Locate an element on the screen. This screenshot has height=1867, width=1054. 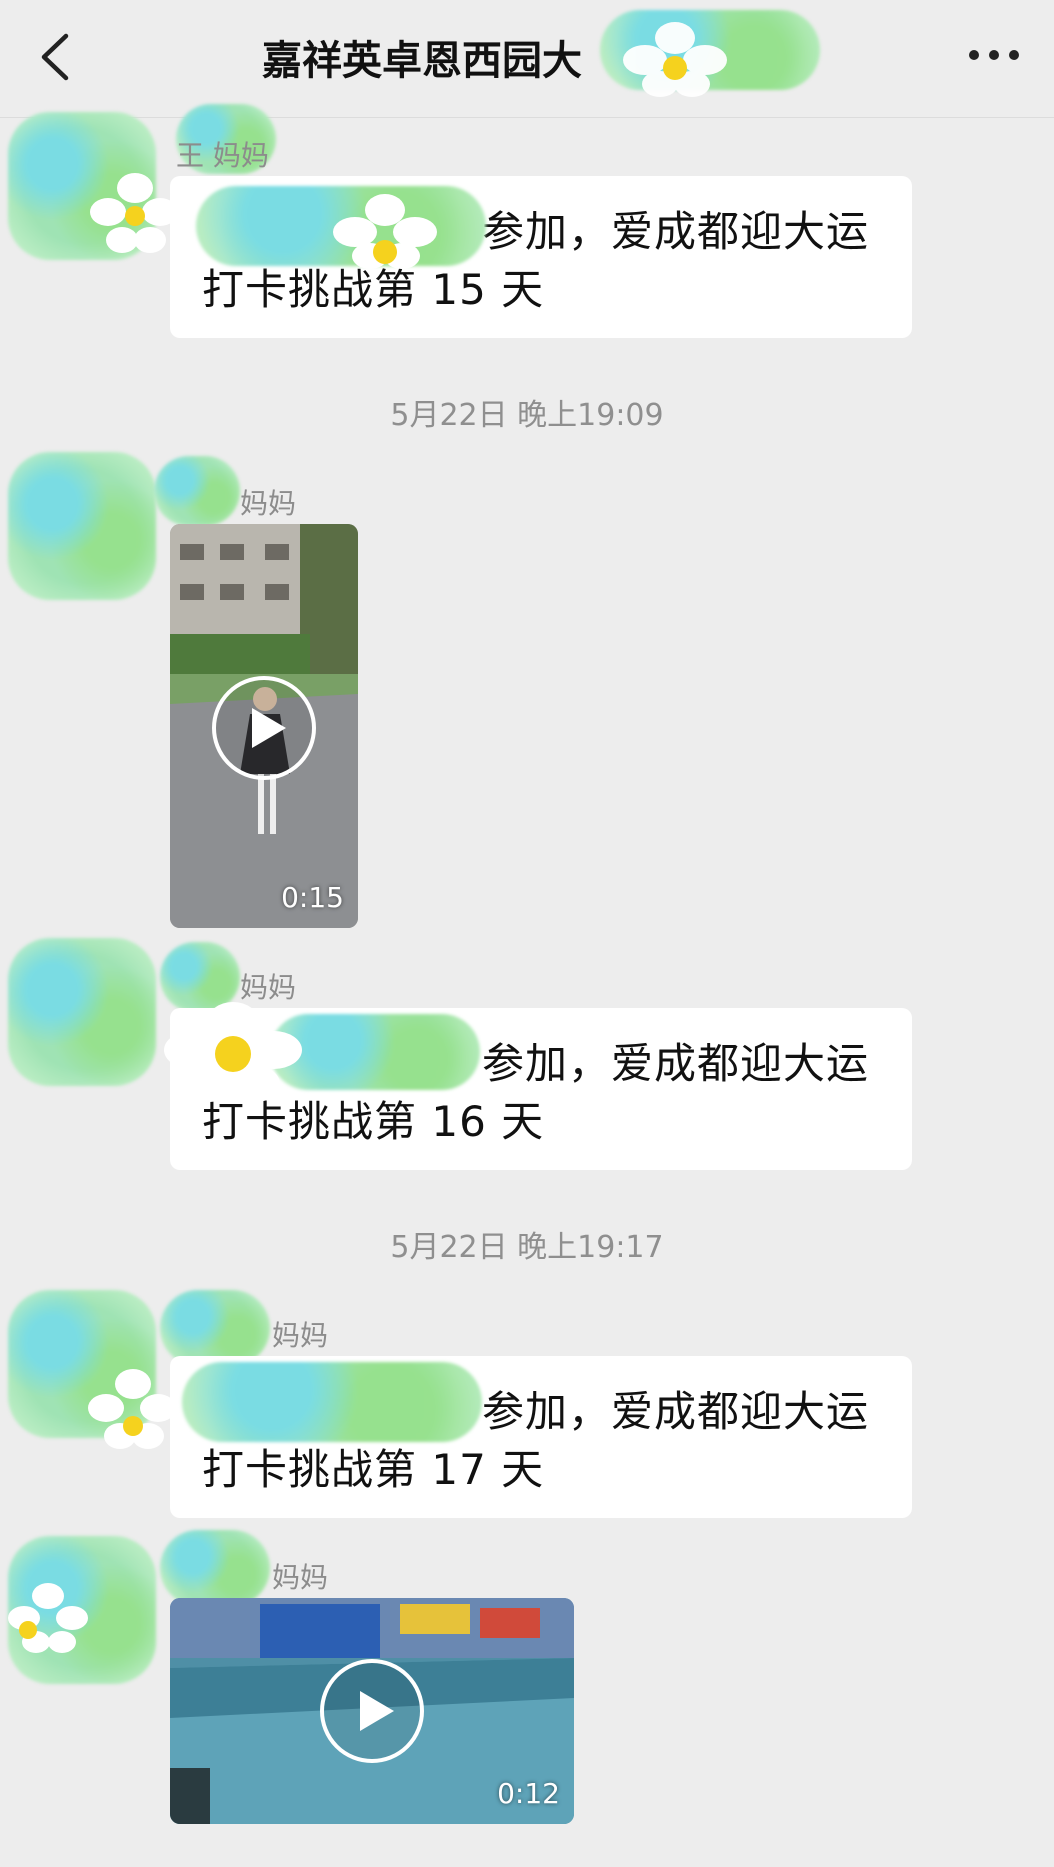
more-options-button is located at coordinates (994, 55).